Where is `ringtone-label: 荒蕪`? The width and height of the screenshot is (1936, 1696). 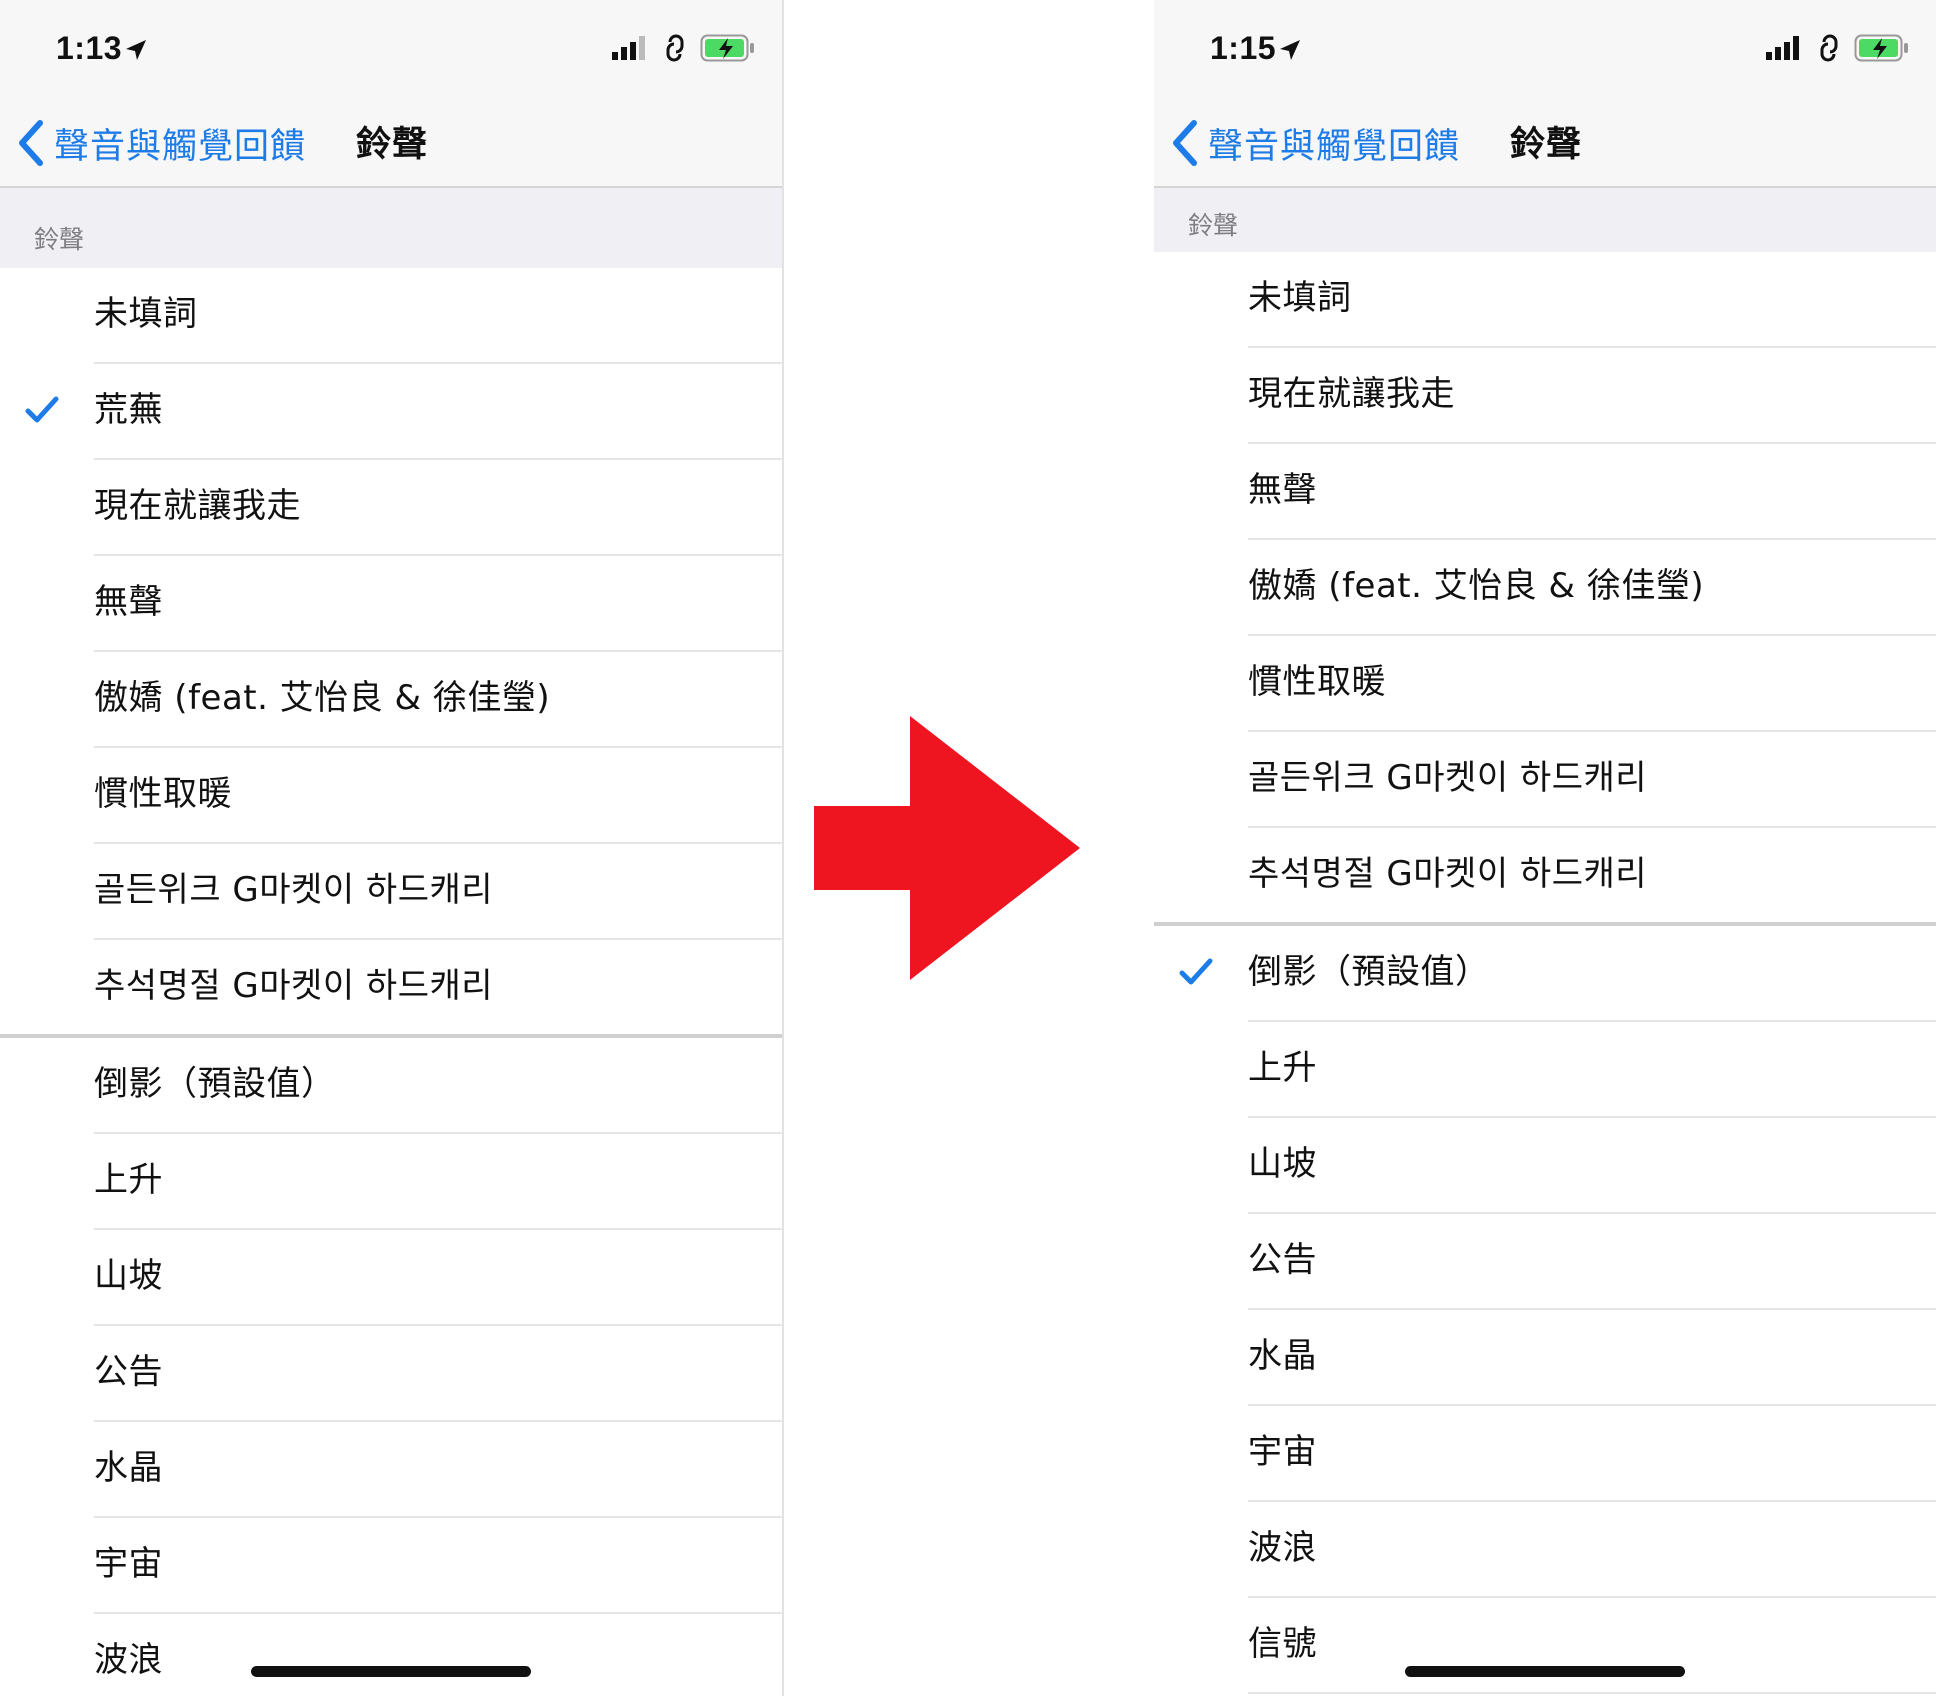 ringtone-label: 荒蕪 is located at coordinates (128, 410).